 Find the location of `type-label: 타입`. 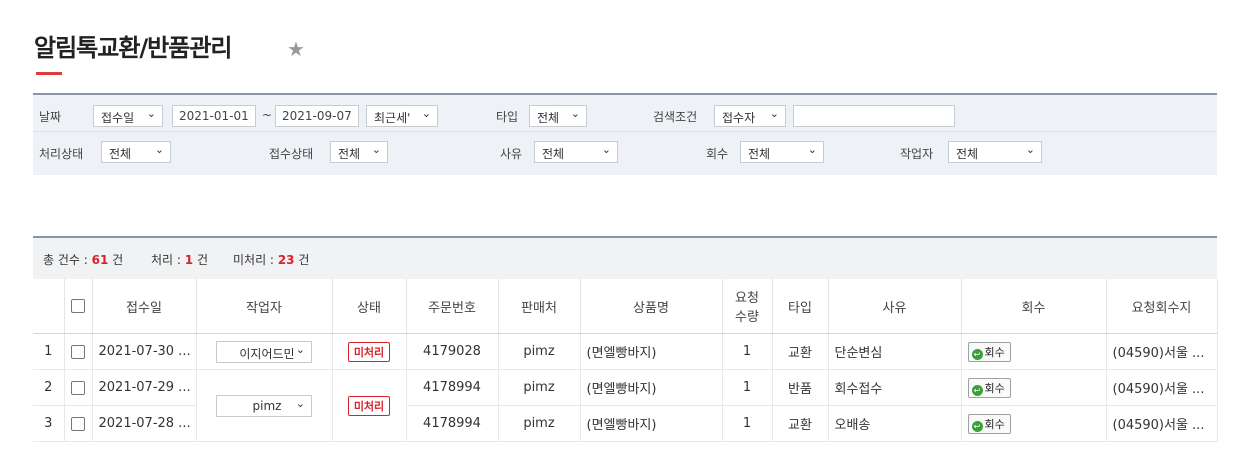

type-label: 타입 is located at coordinates (507, 117).